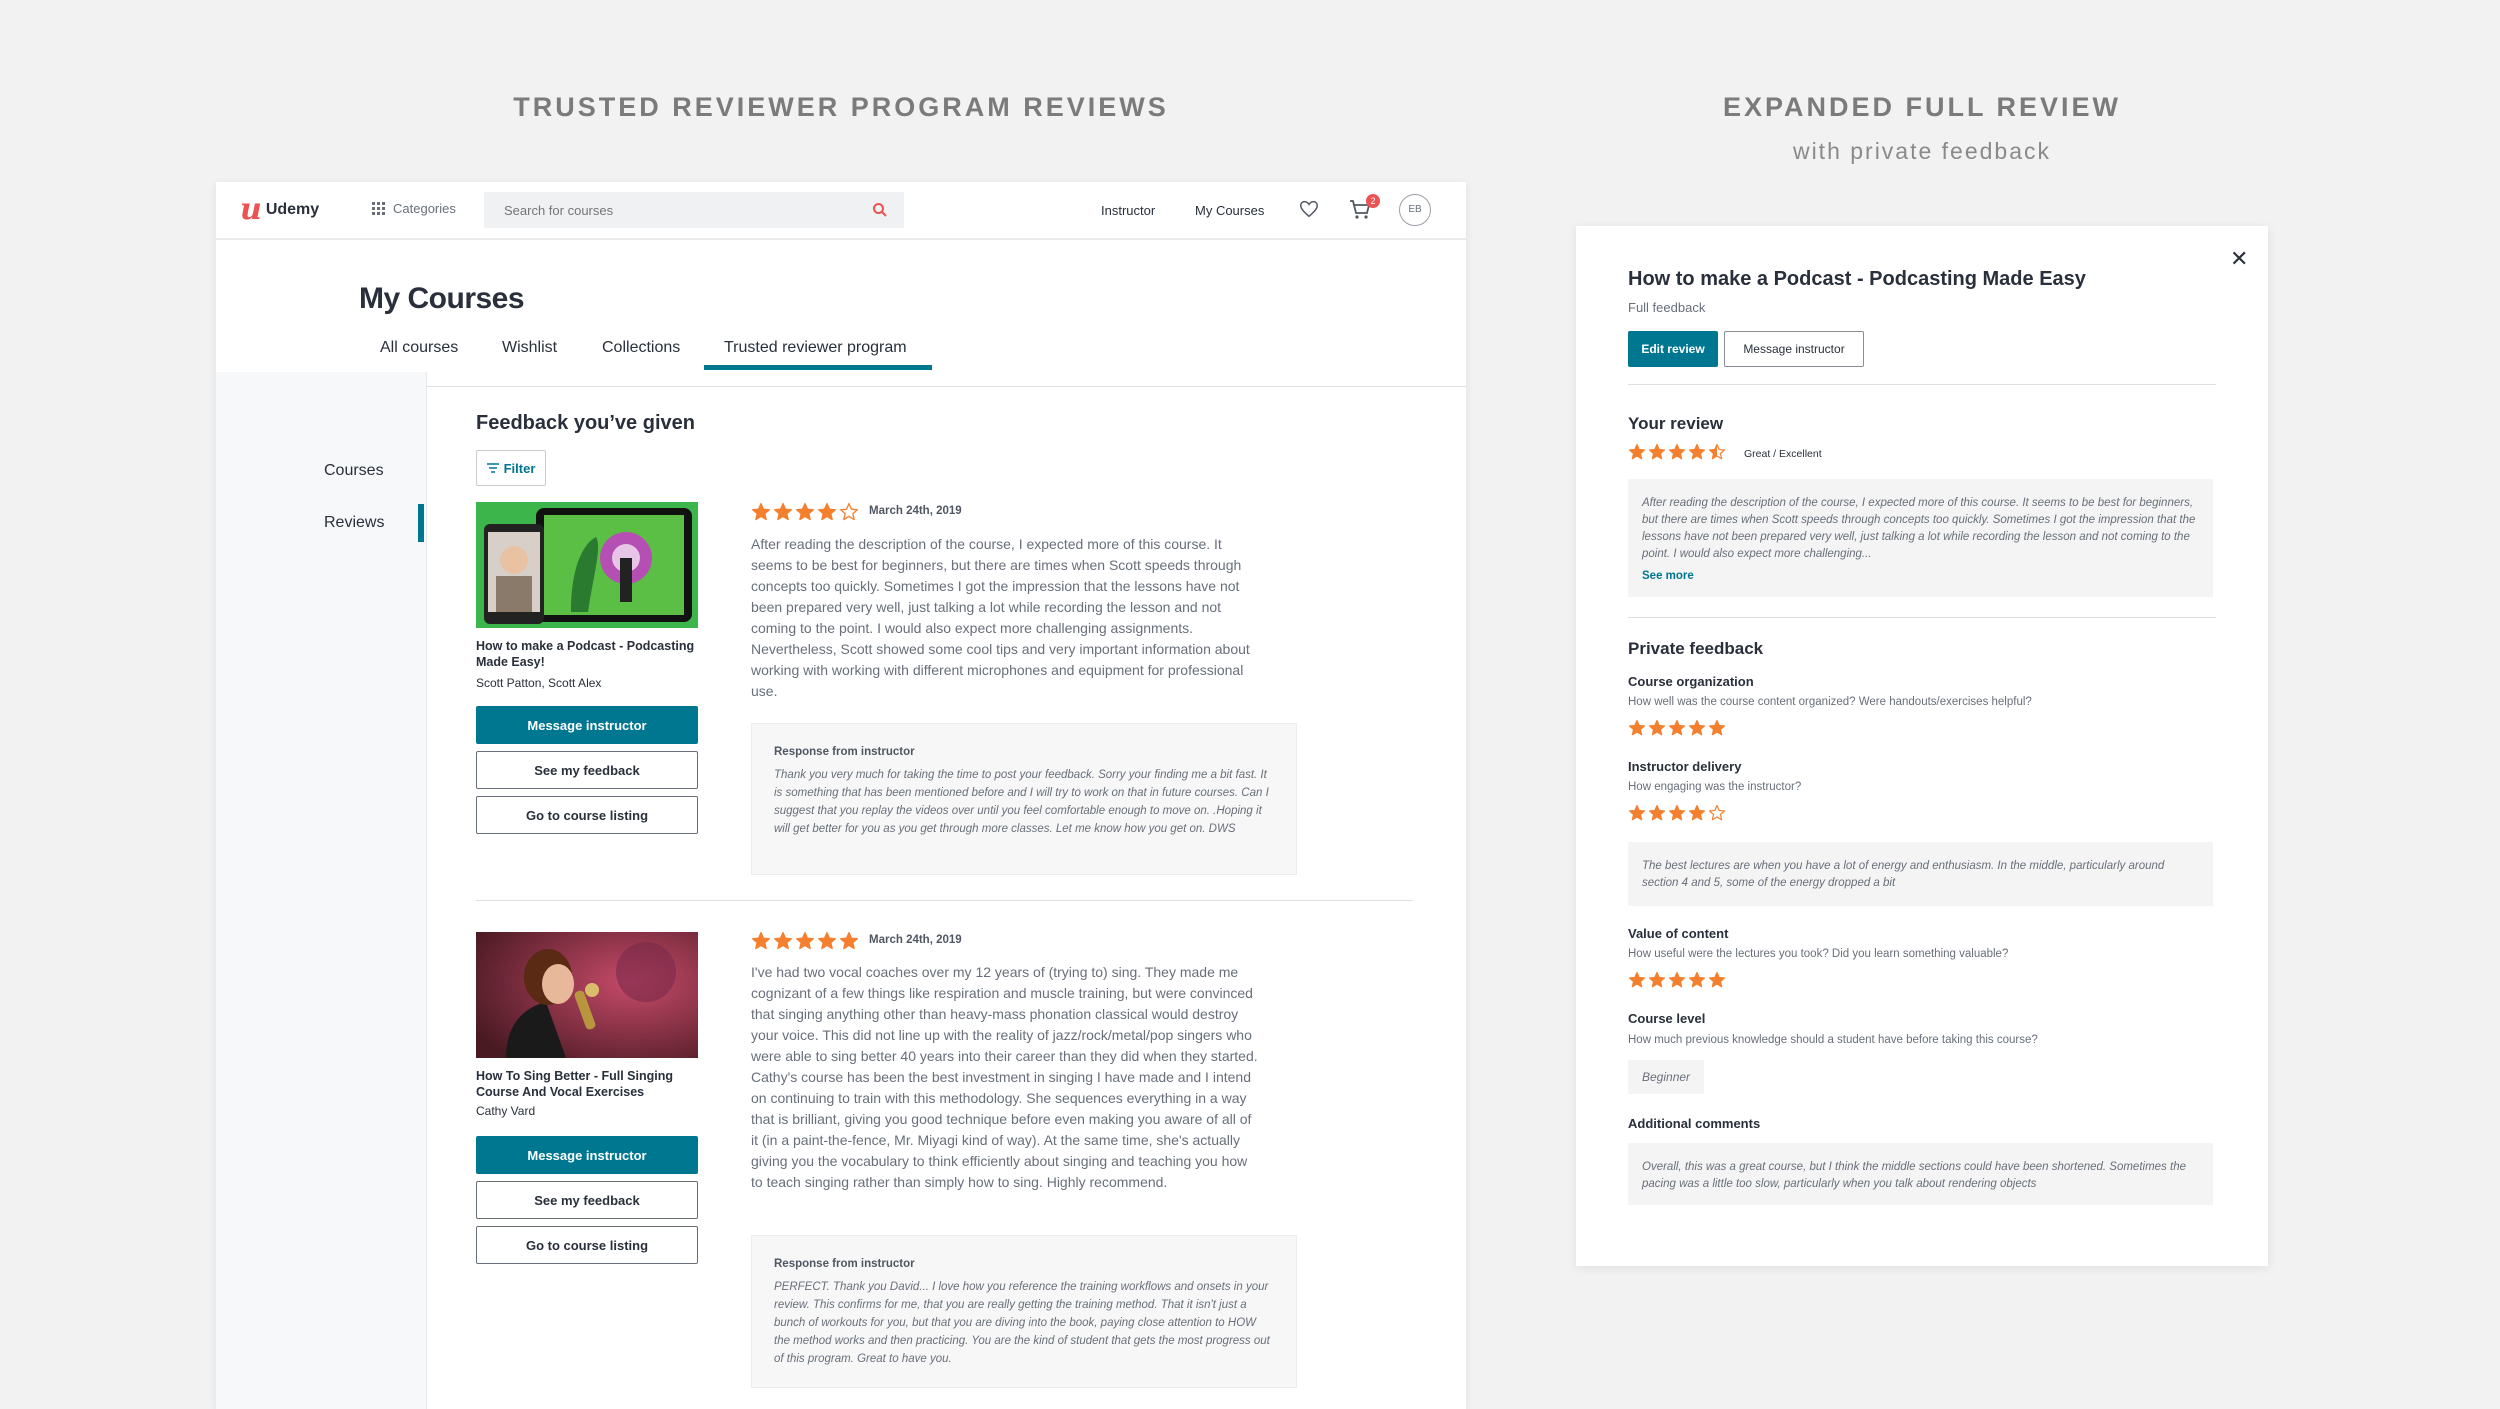 This screenshot has width=2500, height=1409. I want to click on additional-comments-label: Additional comments, so click(1694, 1123).